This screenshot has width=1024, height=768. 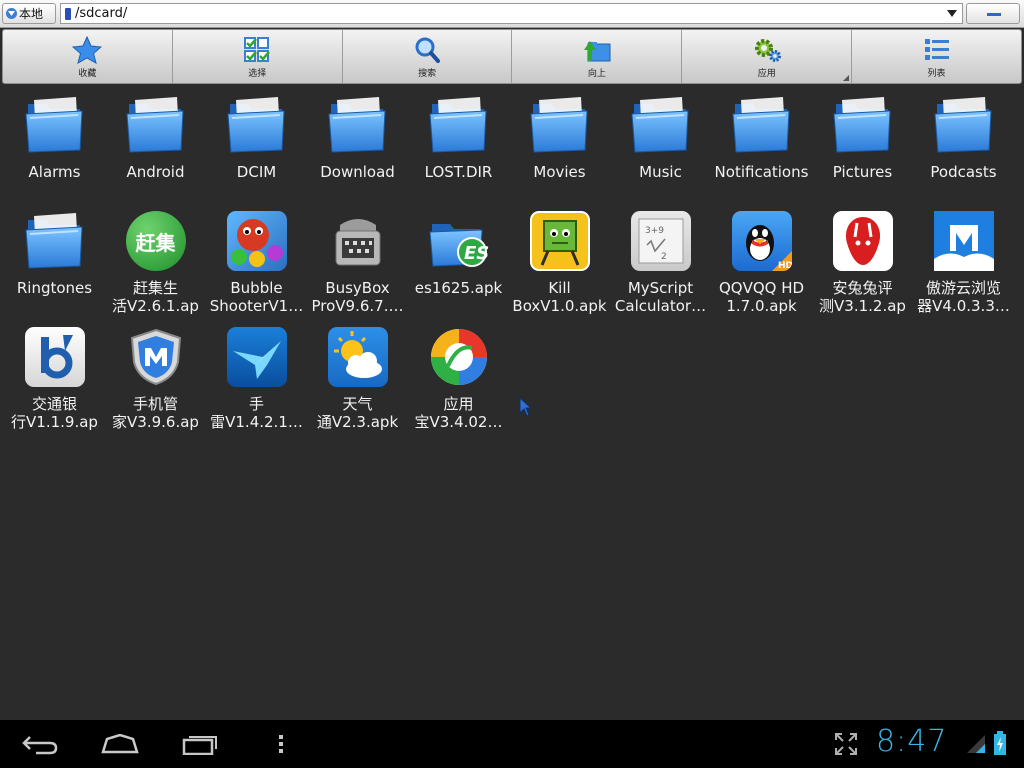 I want to click on up-button: 向上, so click(x=597, y=56).